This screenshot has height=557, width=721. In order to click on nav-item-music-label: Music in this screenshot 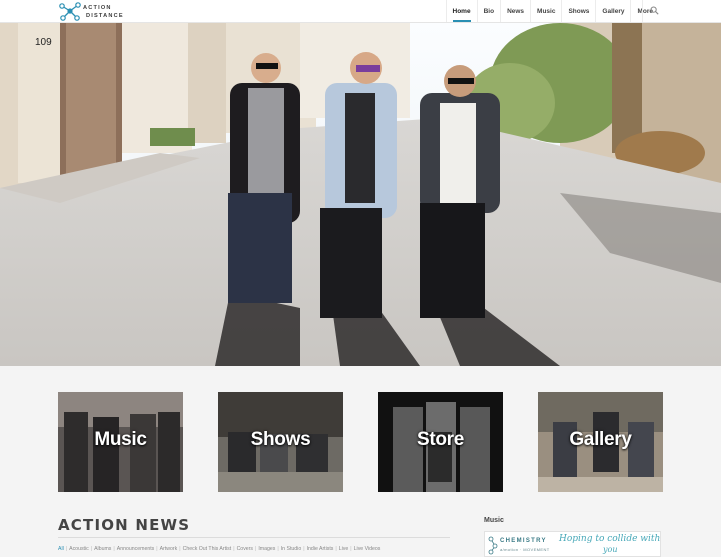, I will do `click(546, 11)`.